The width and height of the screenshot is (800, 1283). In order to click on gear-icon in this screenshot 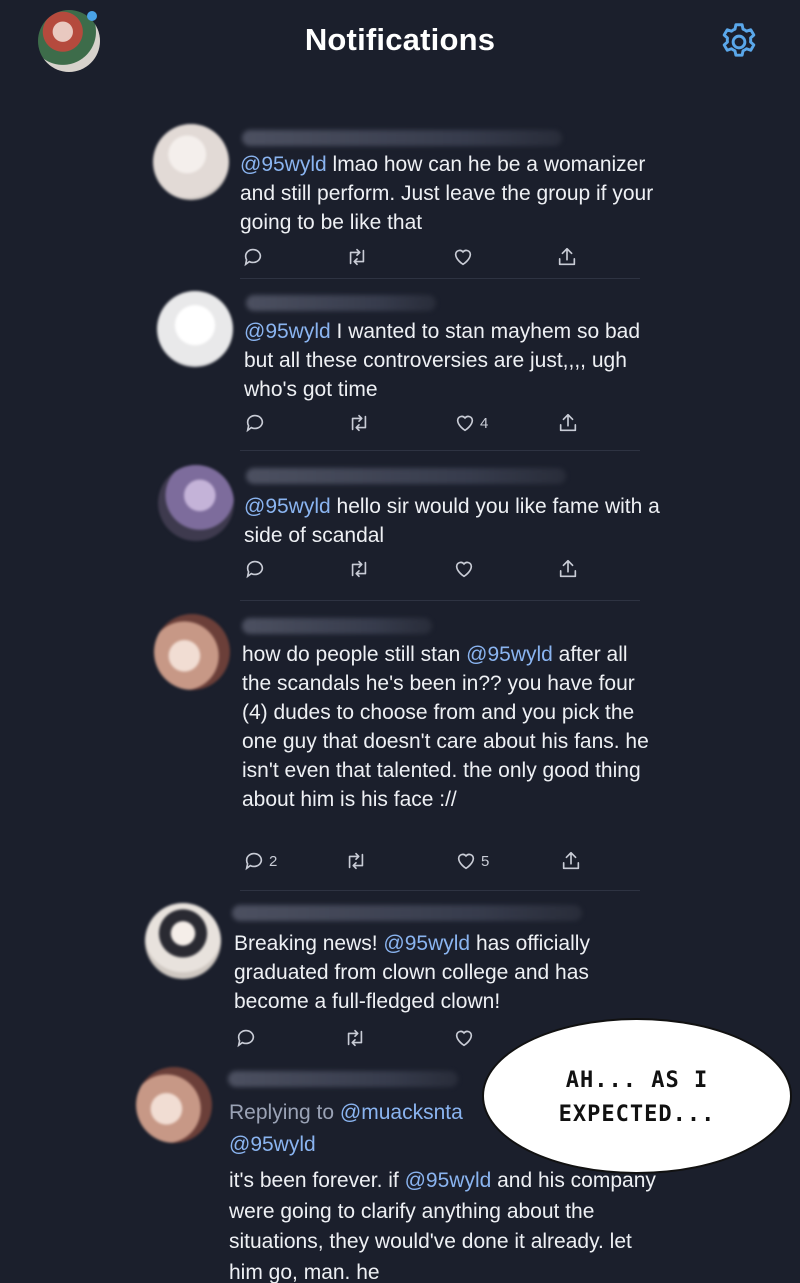, I will do `click(739, 42)`.